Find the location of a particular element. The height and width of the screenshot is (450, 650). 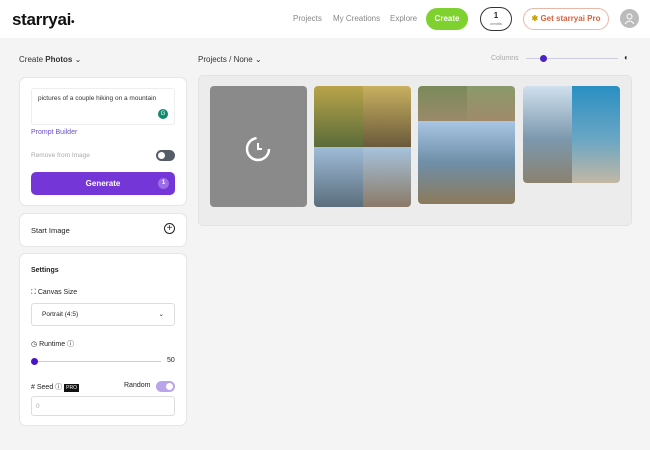

seed-value: 0 is located at coordinates (38, 406).